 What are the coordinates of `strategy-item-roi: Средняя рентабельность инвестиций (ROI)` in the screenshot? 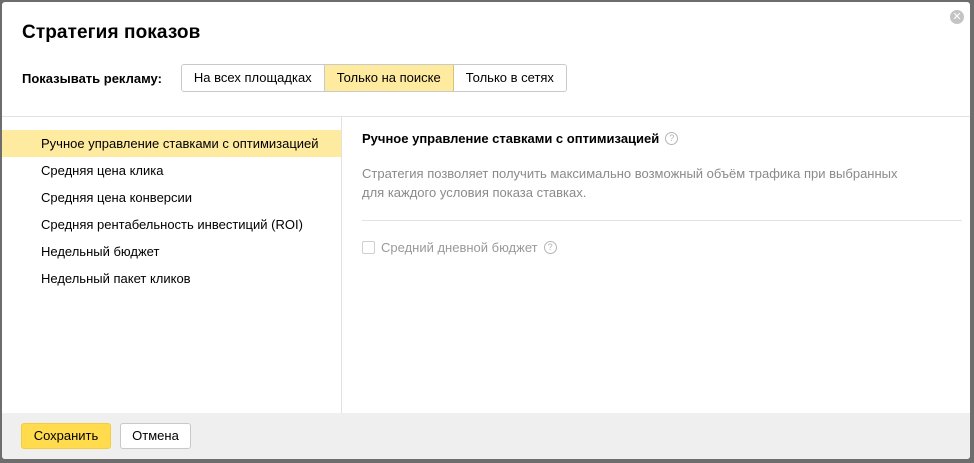 It's located at (171, 224).